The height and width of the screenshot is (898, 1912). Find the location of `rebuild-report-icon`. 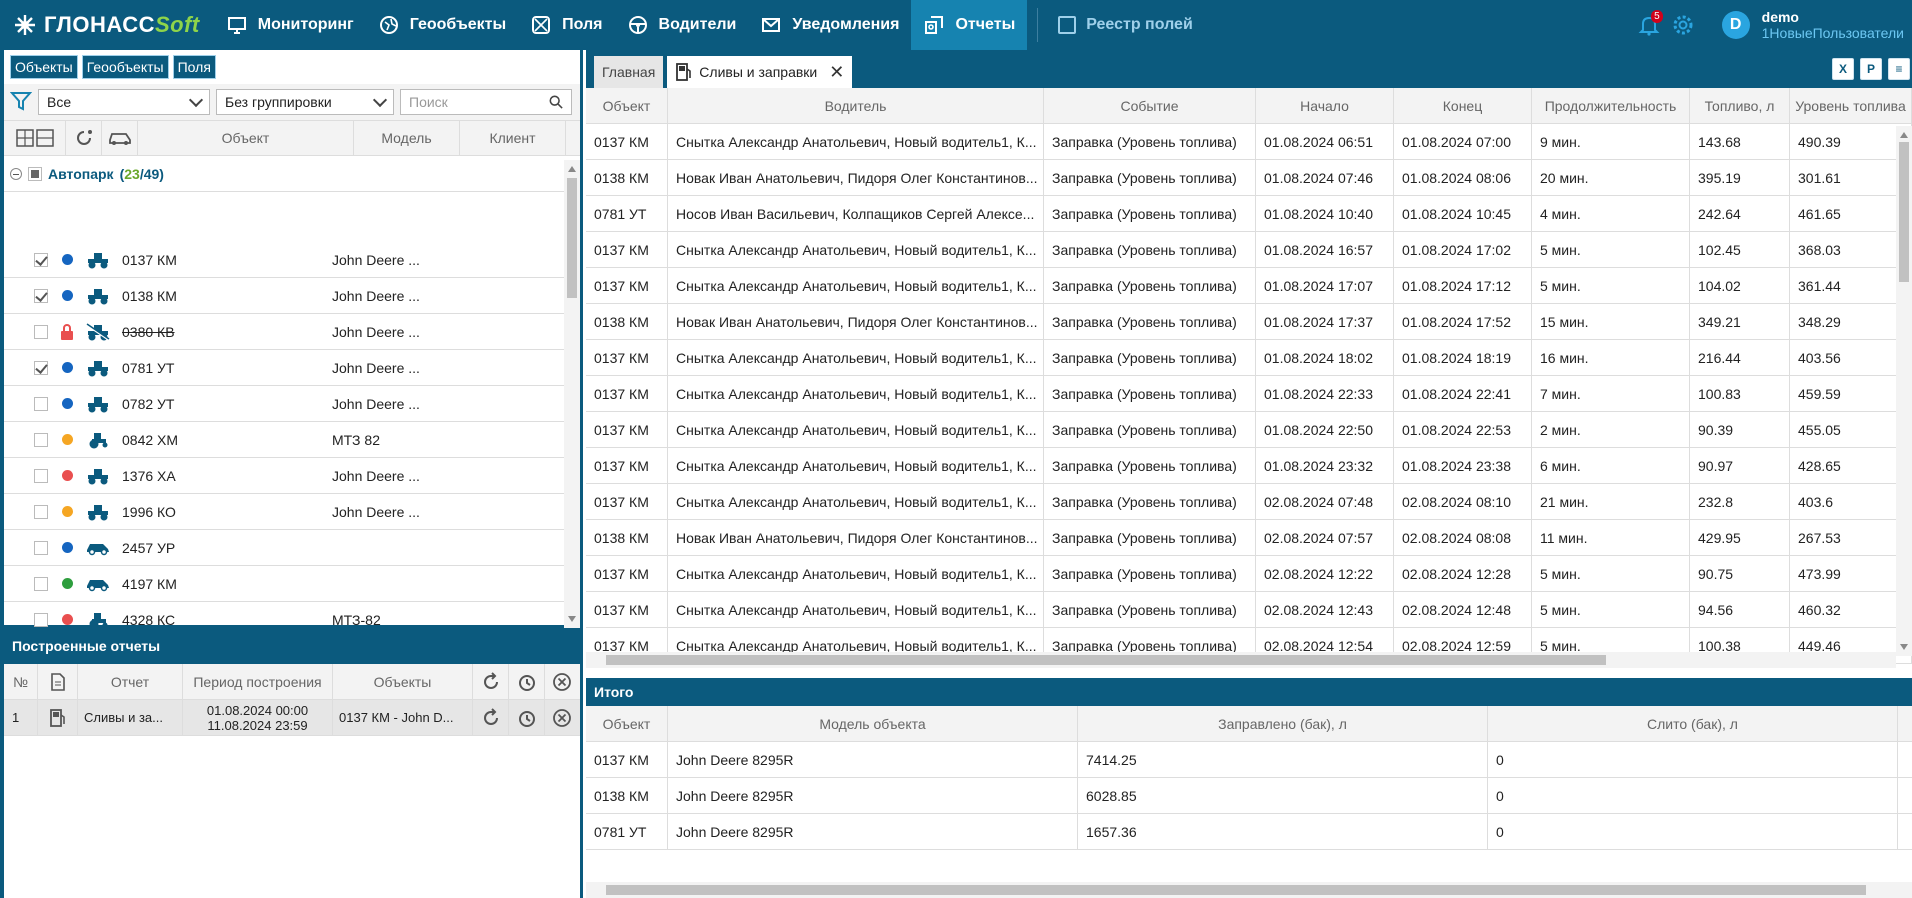

rebuild-report-icon is located at coordinates (491, 717).